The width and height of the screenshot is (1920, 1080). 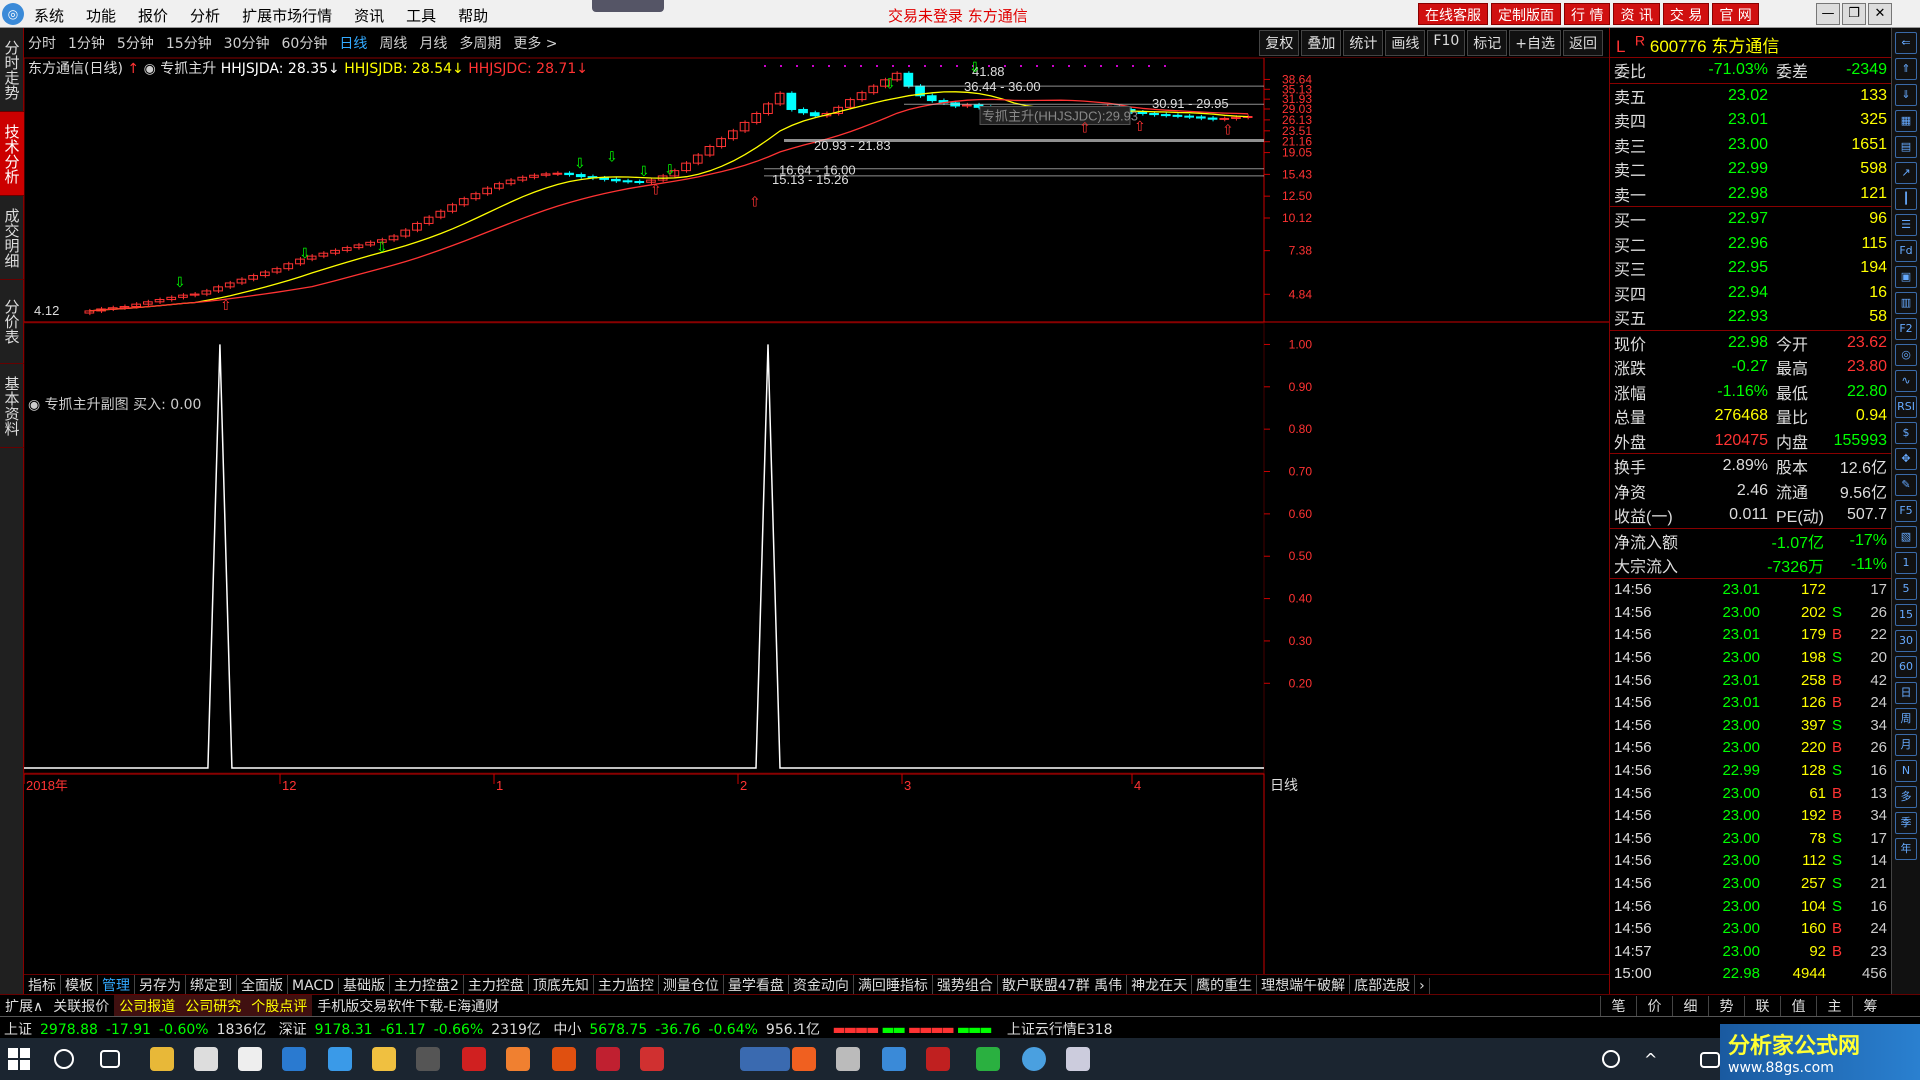 I want to click on indicator-tab: 理想端午破解, so click(x=1304, y=984).